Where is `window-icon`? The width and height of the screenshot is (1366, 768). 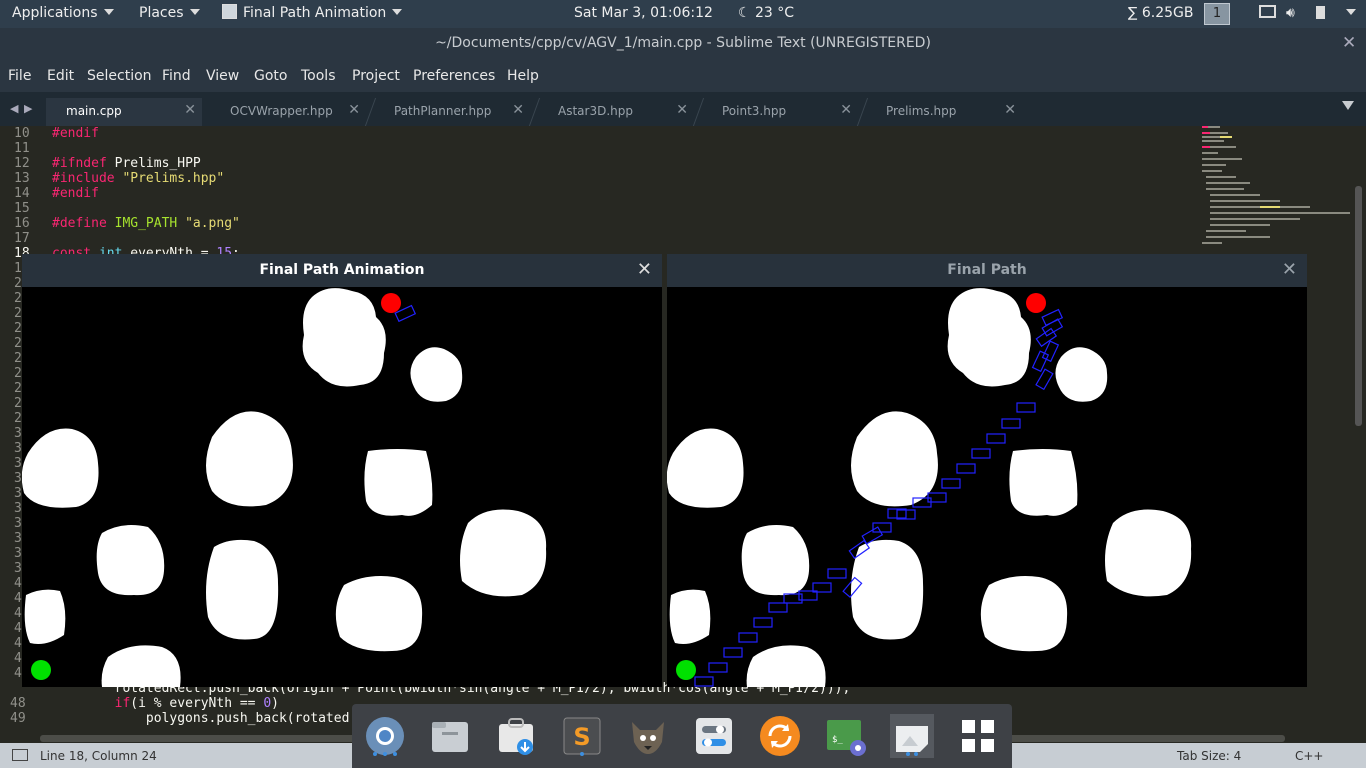 window-icon is located at coordinates (229, 11).